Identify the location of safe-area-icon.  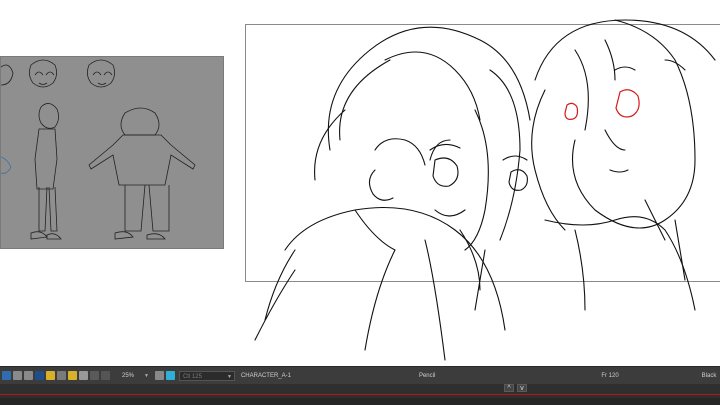
(28, 375).